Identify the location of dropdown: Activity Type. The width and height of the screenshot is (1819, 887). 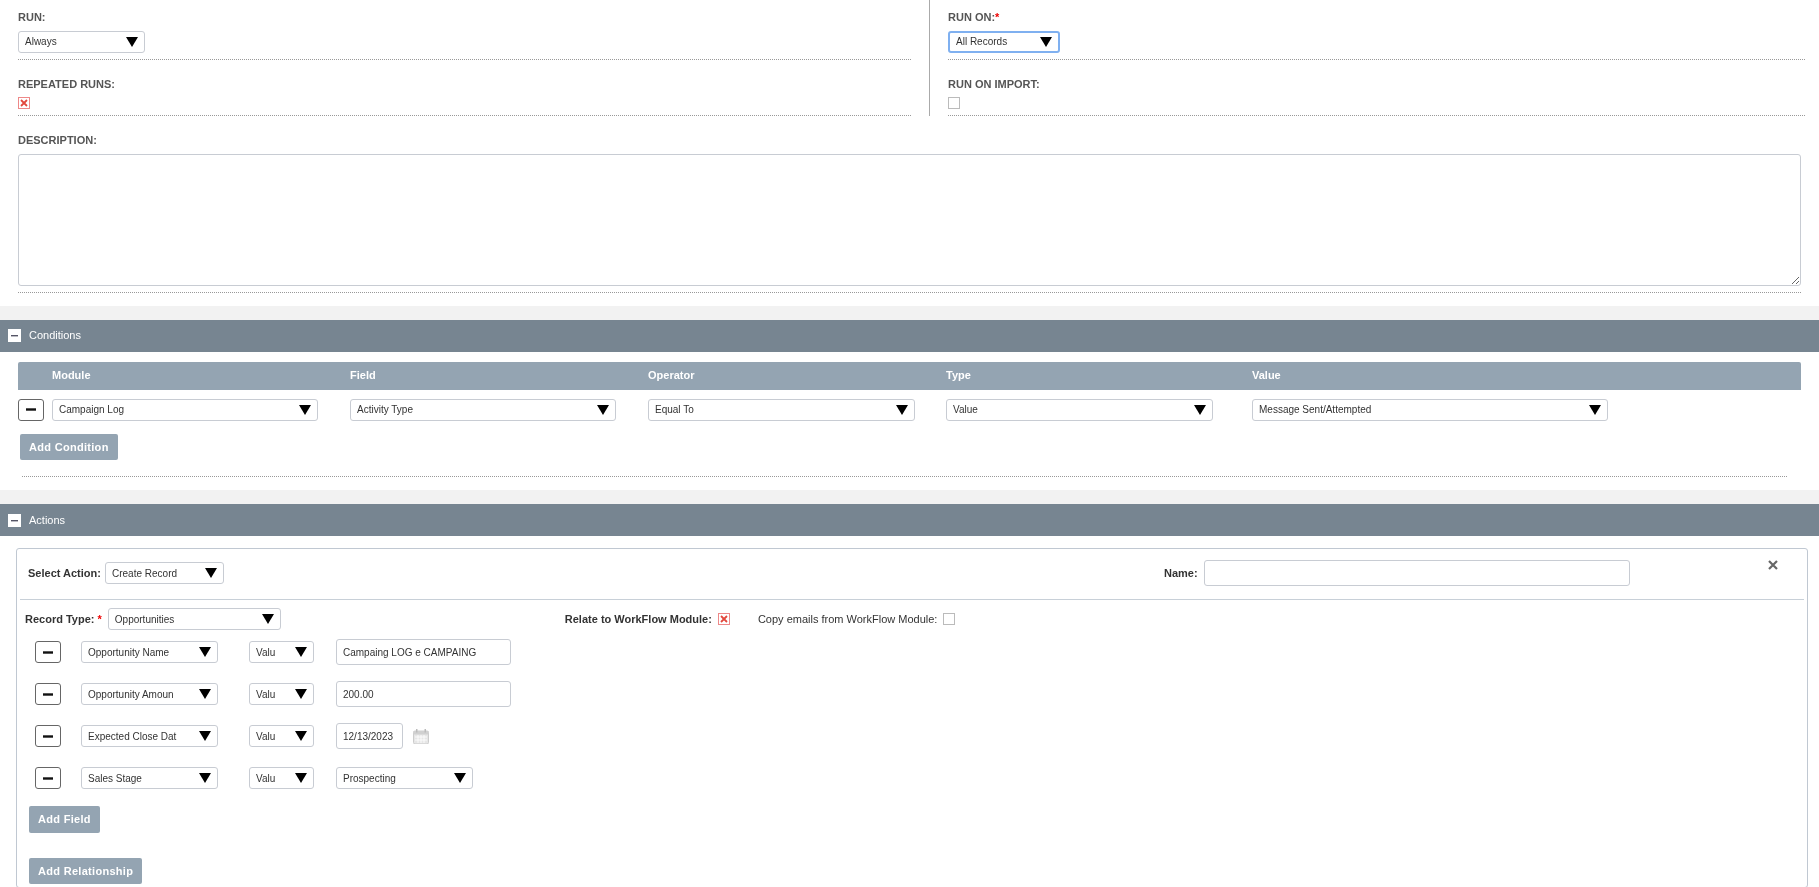
(483, 409).